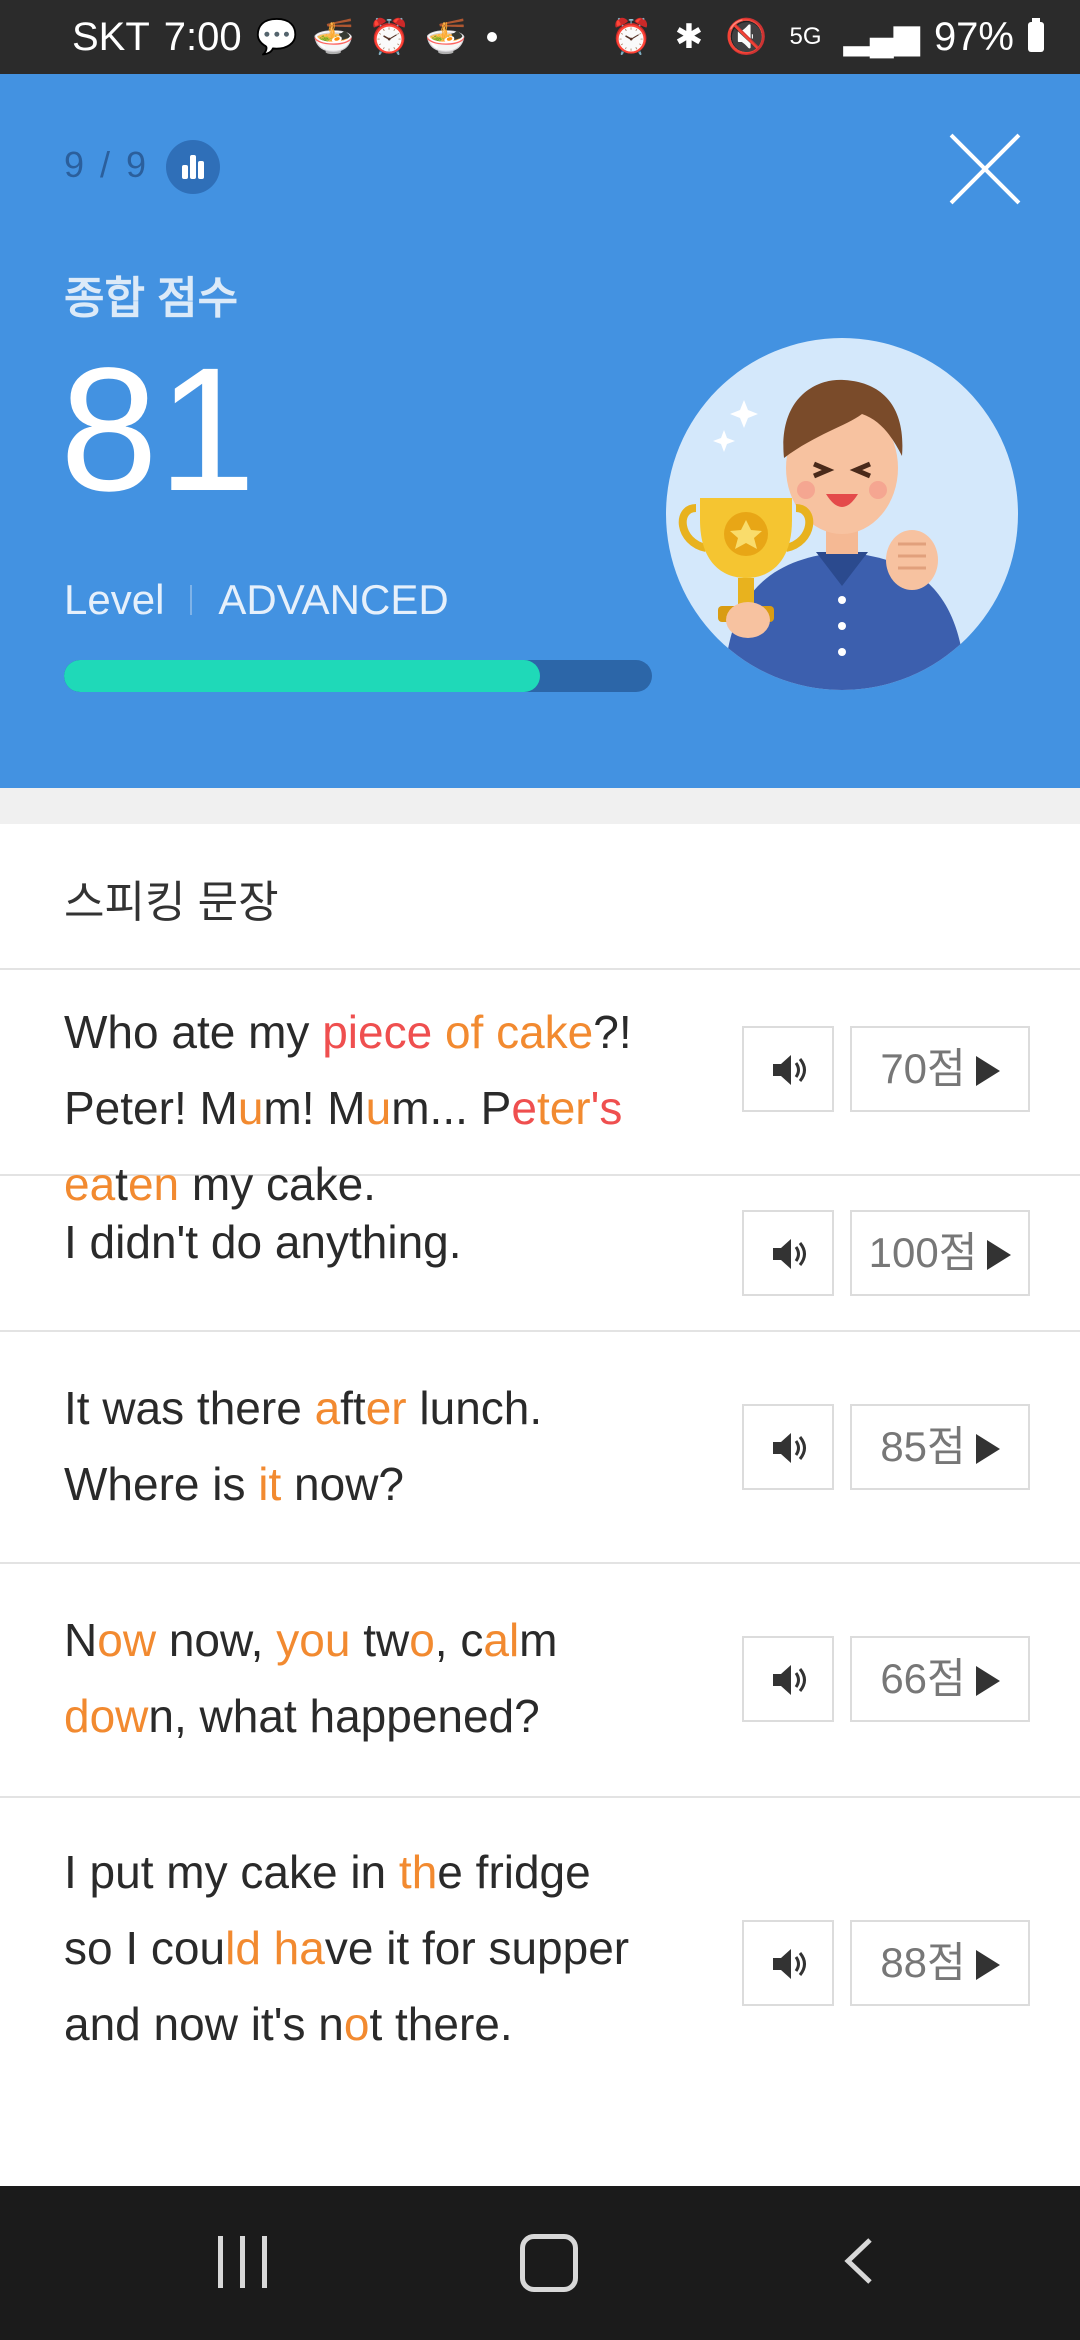  I want to click on highlighted-segment: al, so click(501, 1640).